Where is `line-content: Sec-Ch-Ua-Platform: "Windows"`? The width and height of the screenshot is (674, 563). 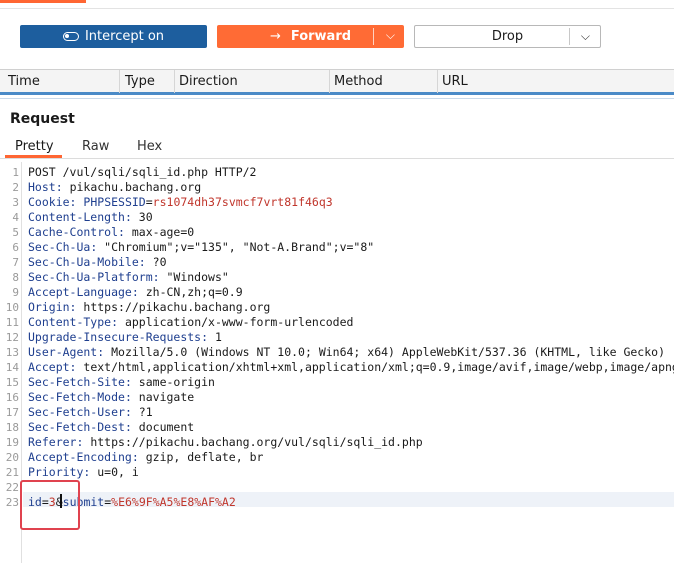
line-content: Sec-Ch-Ua-Platform: "Windows" is located at coordinates (128, 277).